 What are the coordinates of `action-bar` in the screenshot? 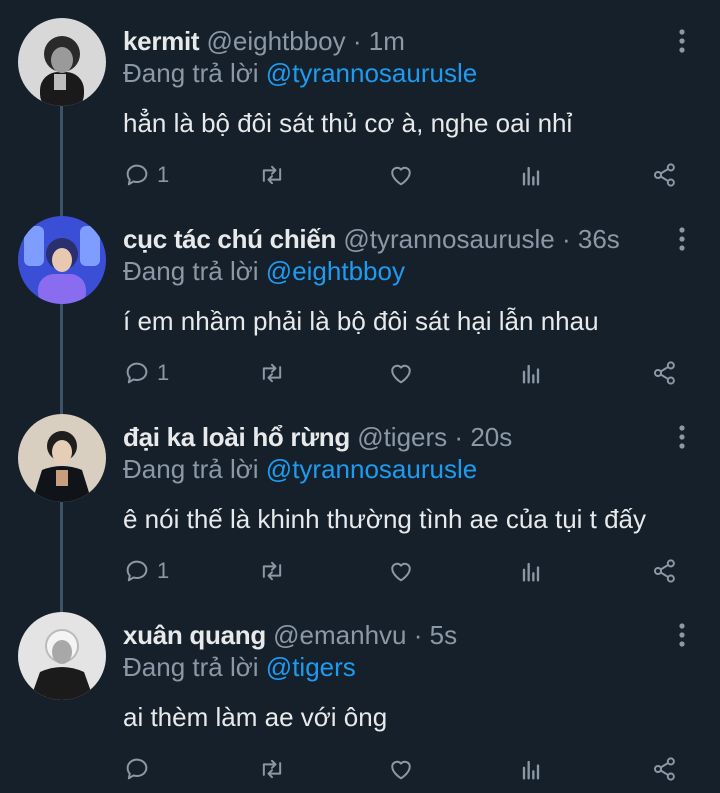 It's located at (408, 769).